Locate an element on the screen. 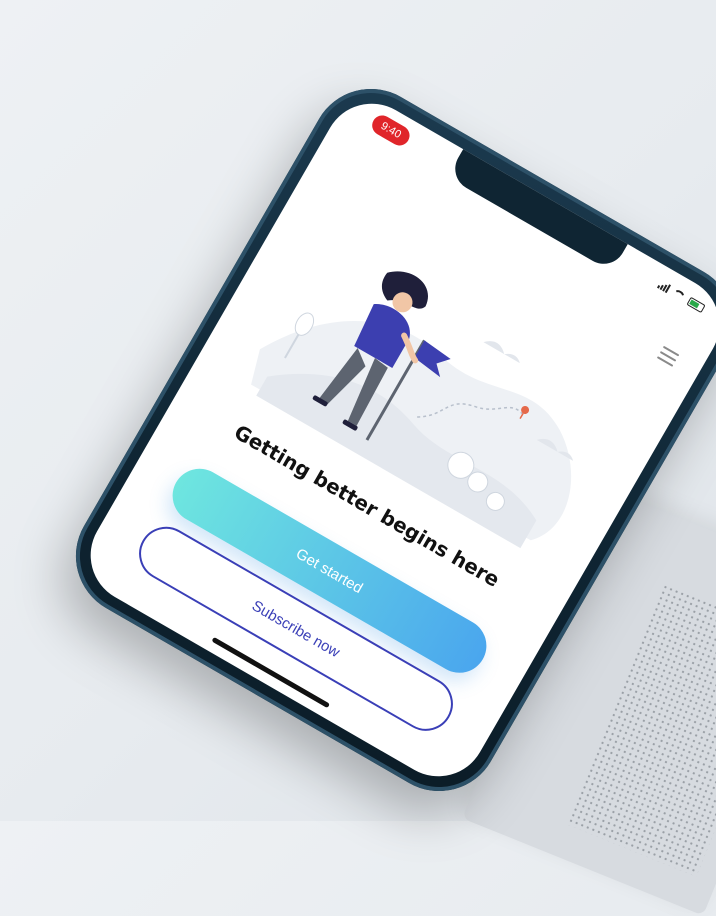 This screenshot has height=916, width=716. status-icons is located at coordinates (681, 297).